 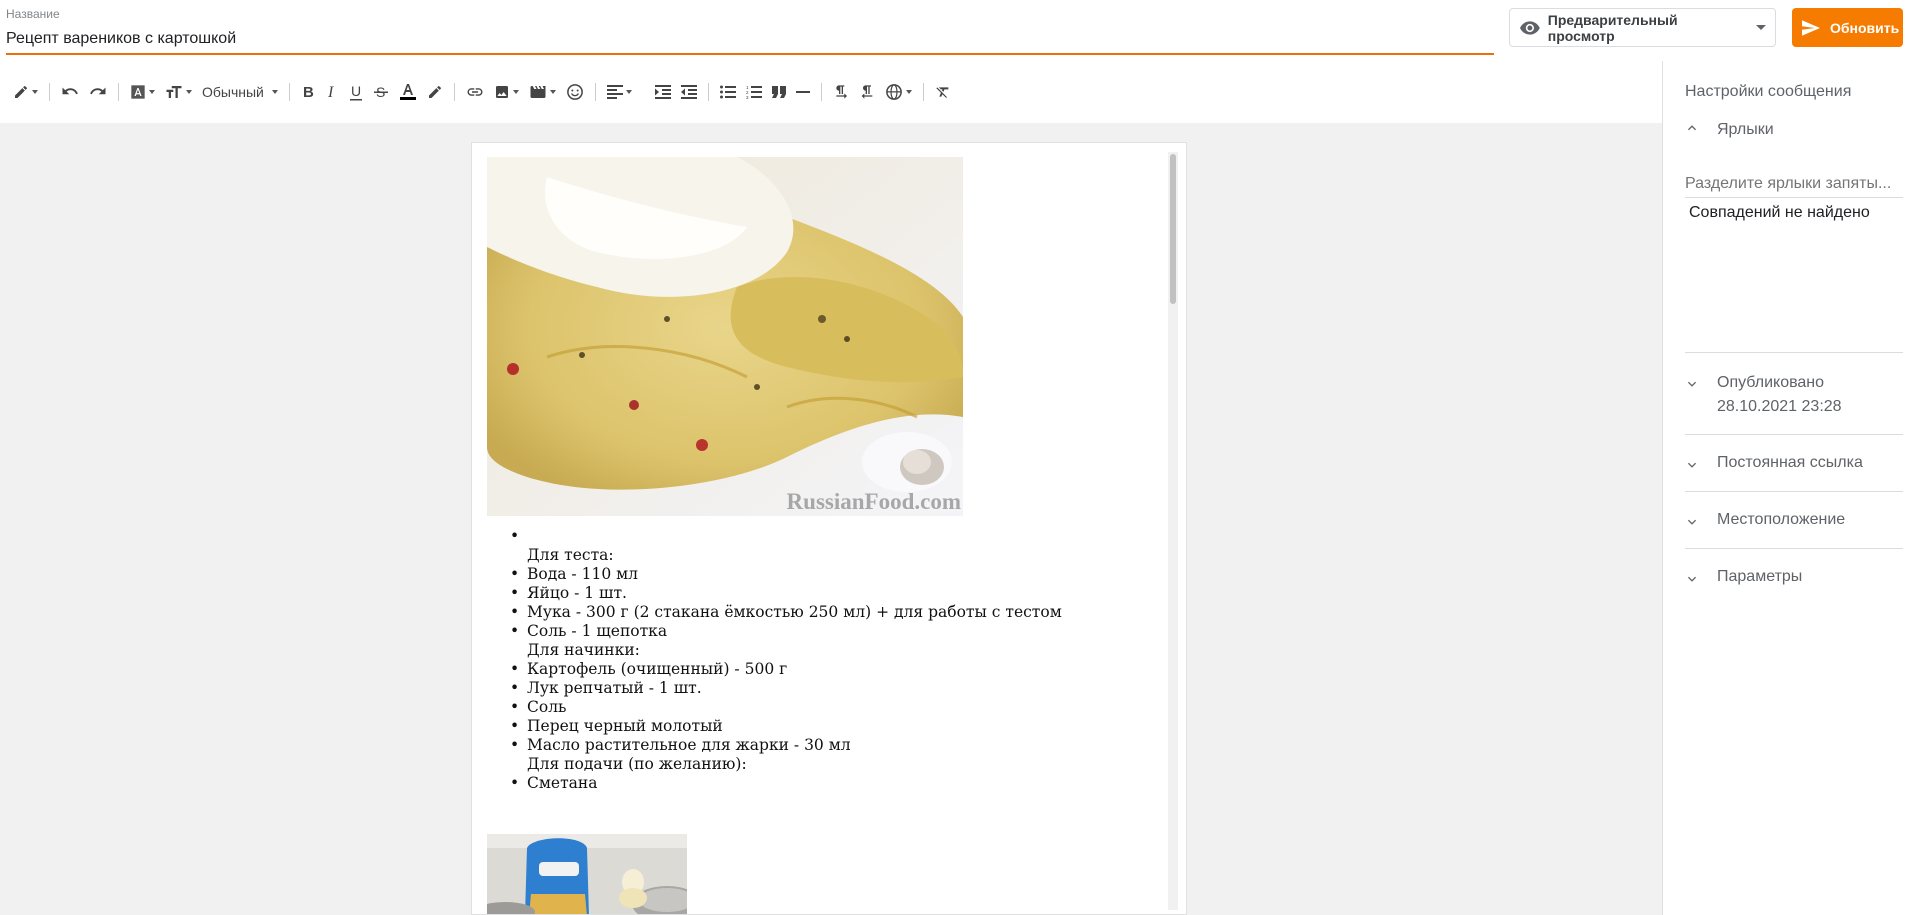 I want to click on ingredients-photo, so click(x=587, y=874).